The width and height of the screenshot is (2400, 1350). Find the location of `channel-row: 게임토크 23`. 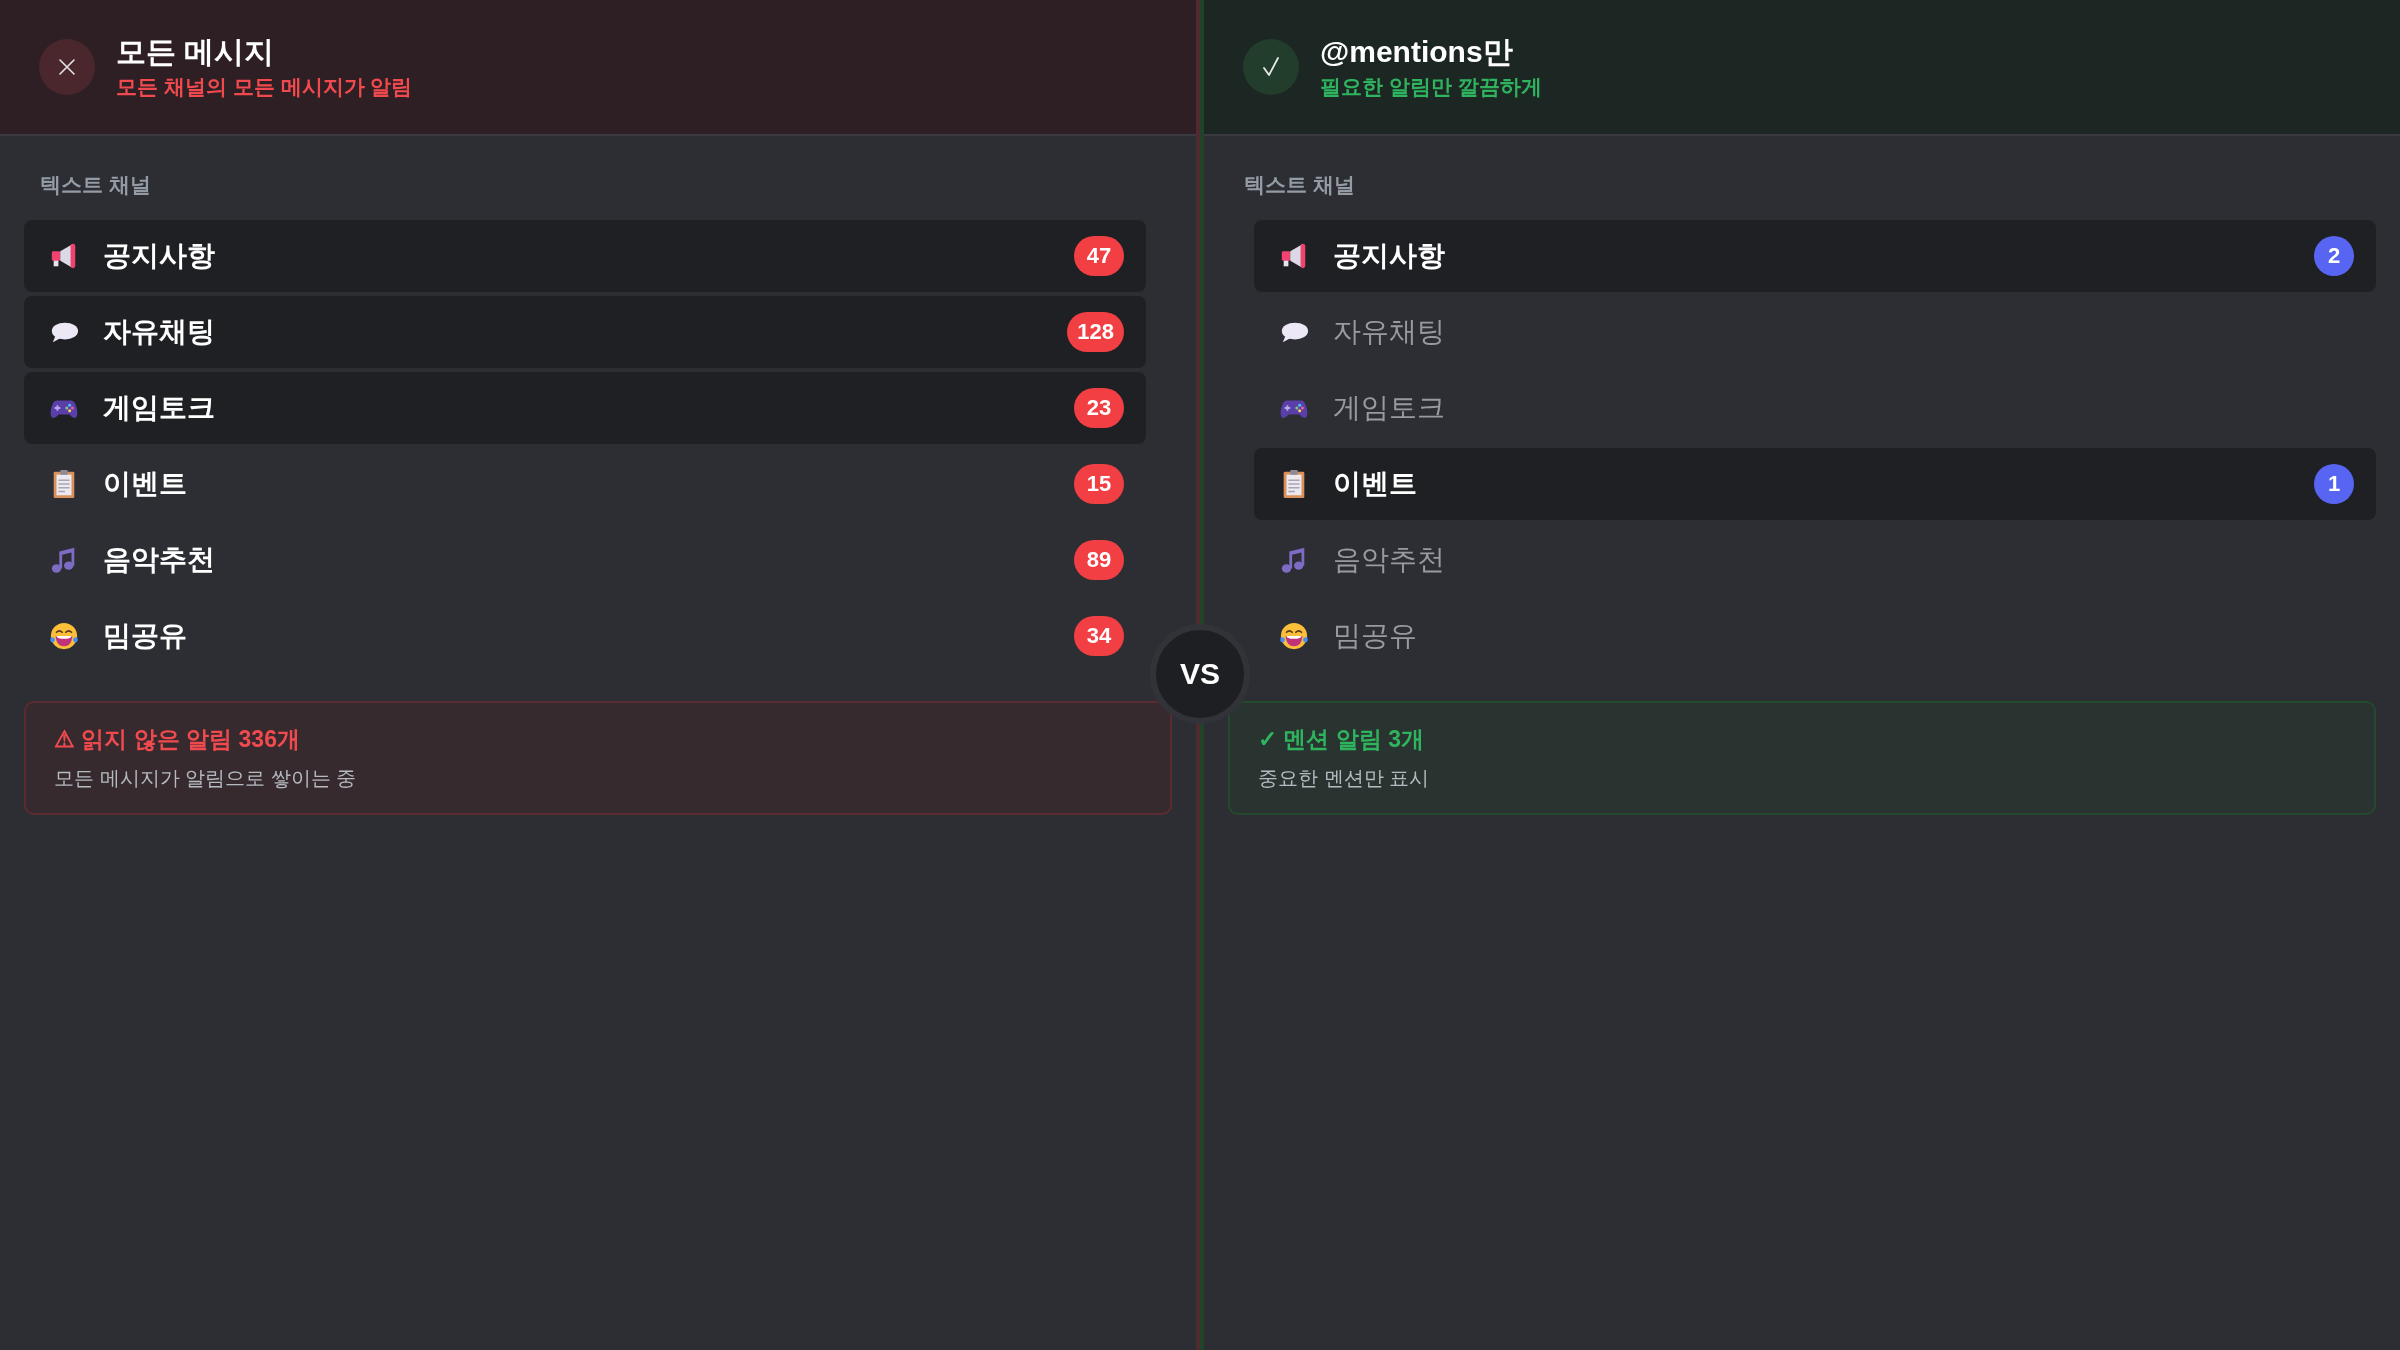

channel-row: 게임토크 23 is located at coordinates (585, 408).